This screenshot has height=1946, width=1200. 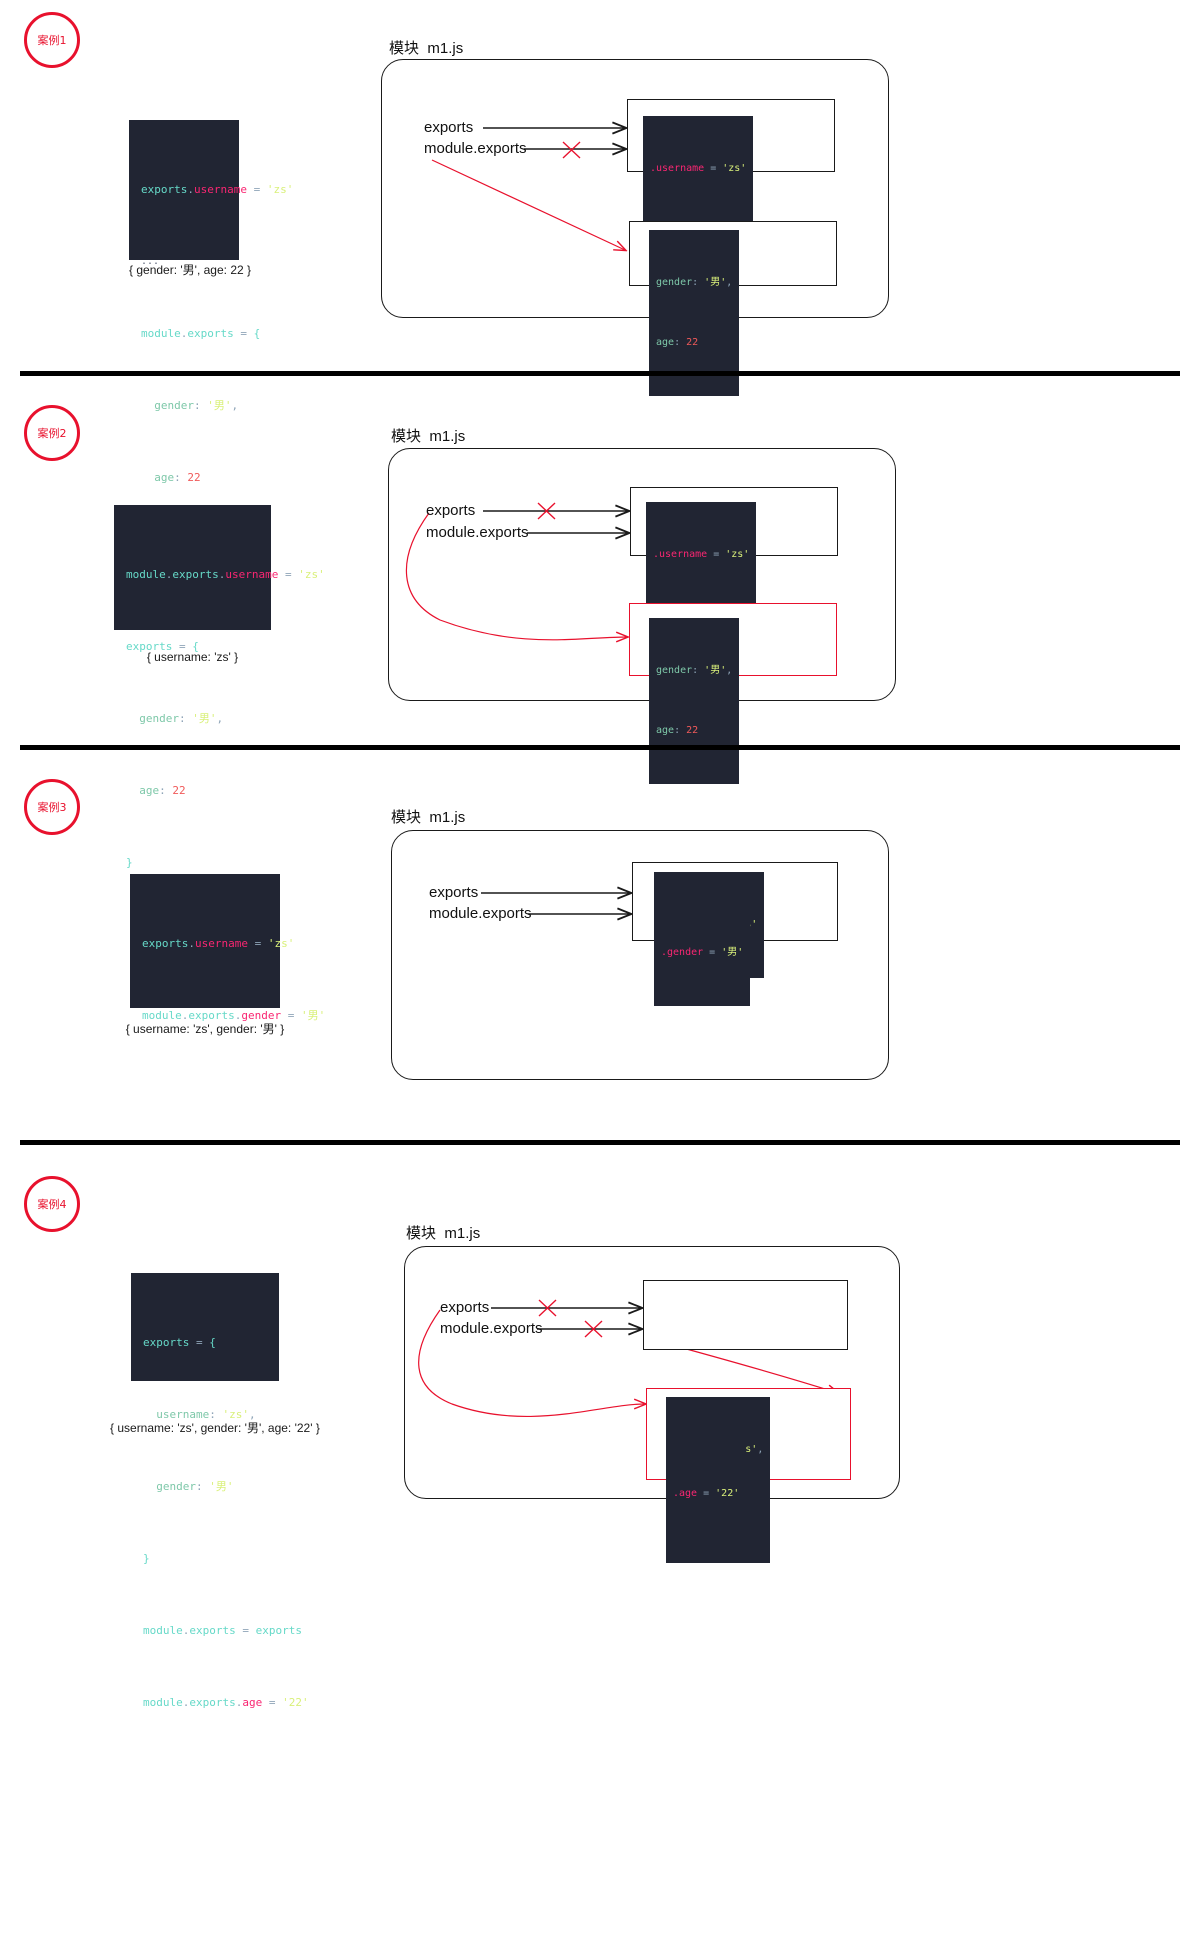 What do you see at coordinates (480, 913) in the screenshot?
I see `ref-module-exports-3: module.exports` at bounding box center [480, 913].